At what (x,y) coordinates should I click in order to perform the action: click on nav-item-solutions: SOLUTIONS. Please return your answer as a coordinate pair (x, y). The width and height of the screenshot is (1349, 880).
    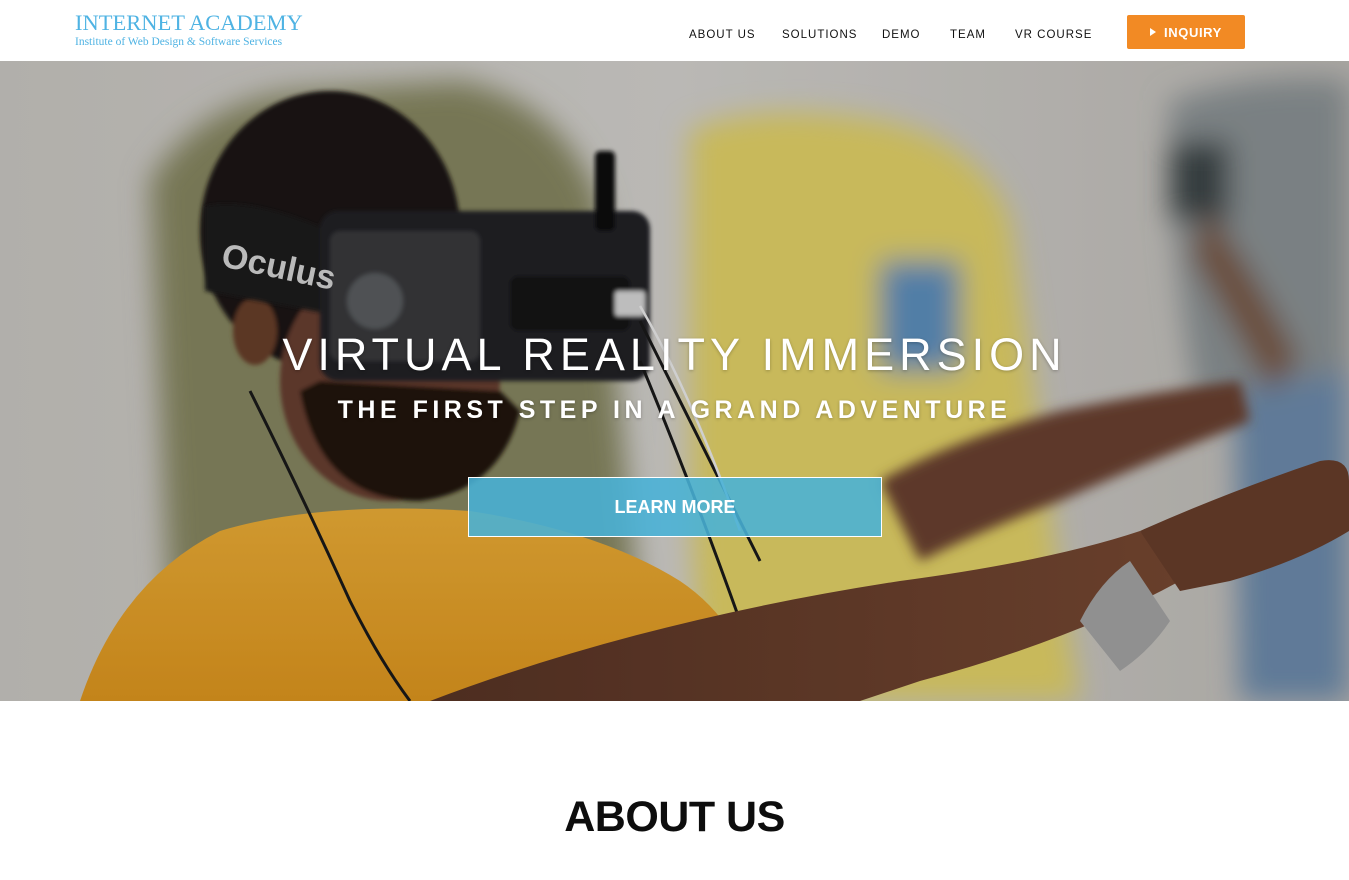
    Looking at the image, I should click on (819, 35).